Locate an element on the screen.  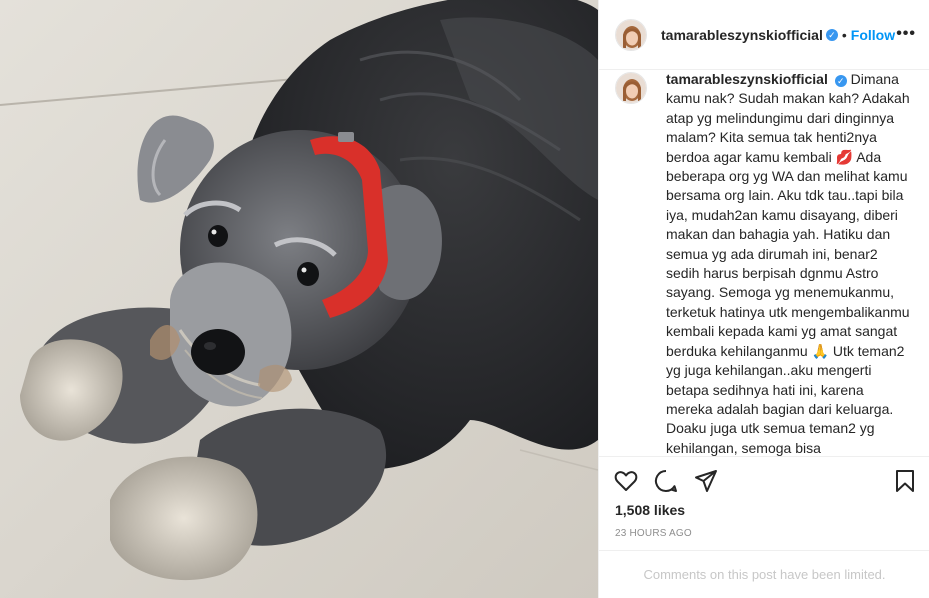
post-header: tamarableszynskiofficial ✓ • Follow ••• is located at coordinates (764, 35).